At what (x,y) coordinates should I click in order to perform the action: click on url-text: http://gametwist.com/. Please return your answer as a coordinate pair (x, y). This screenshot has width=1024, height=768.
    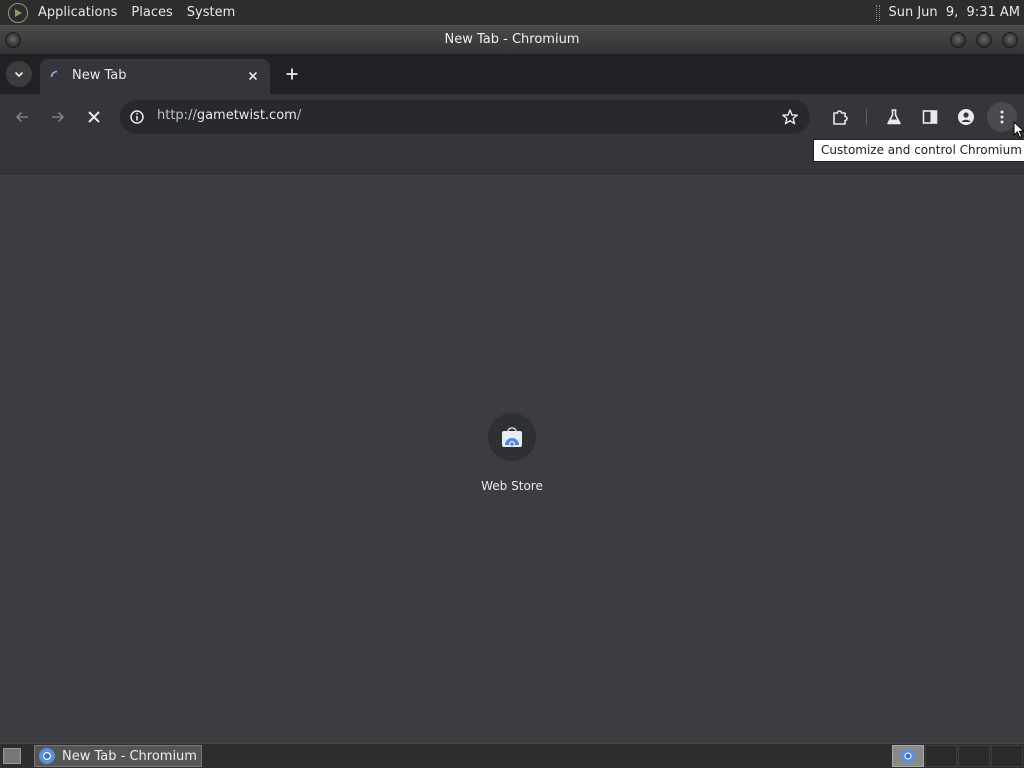
    Looking at the image, I should click on (229, 115).